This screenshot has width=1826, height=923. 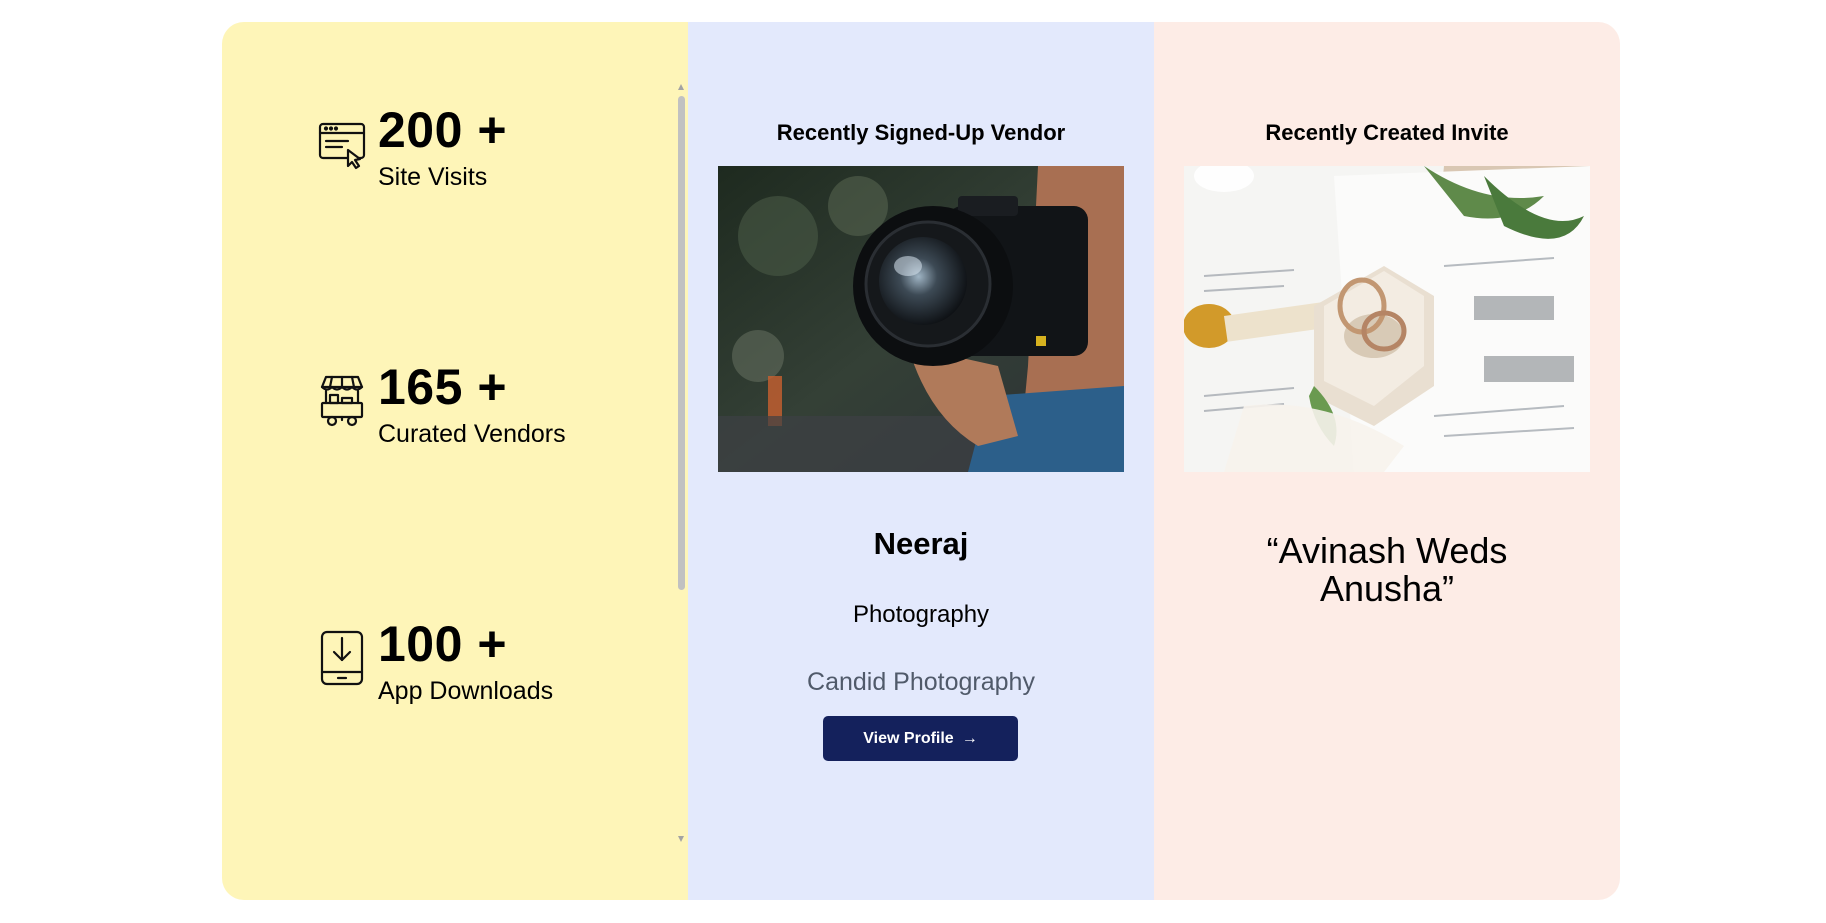 What do you see at coordinates (921, 682) in the screenshot?
I see `vendor-subcategory: Candid Photography` at bounding box center [921, 682].